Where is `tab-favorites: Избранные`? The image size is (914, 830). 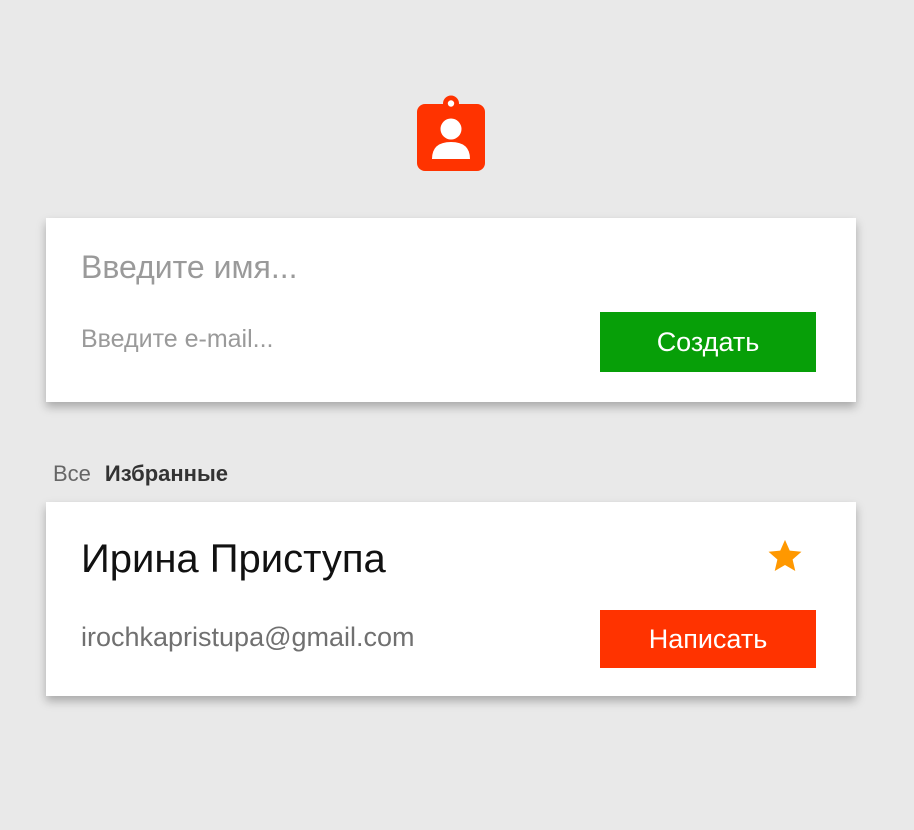 tab-favorites: Избранные is located at coordinates (166, 474).